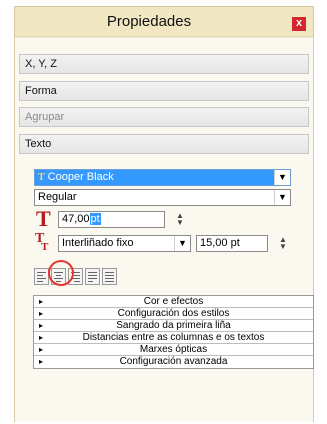 The width and height of the screenshot is (327, 424). What do you see at coordinates (80, 177) in the screenshot?
I see `font-family-value: Cooper Black` at bounding box center [80, 177].